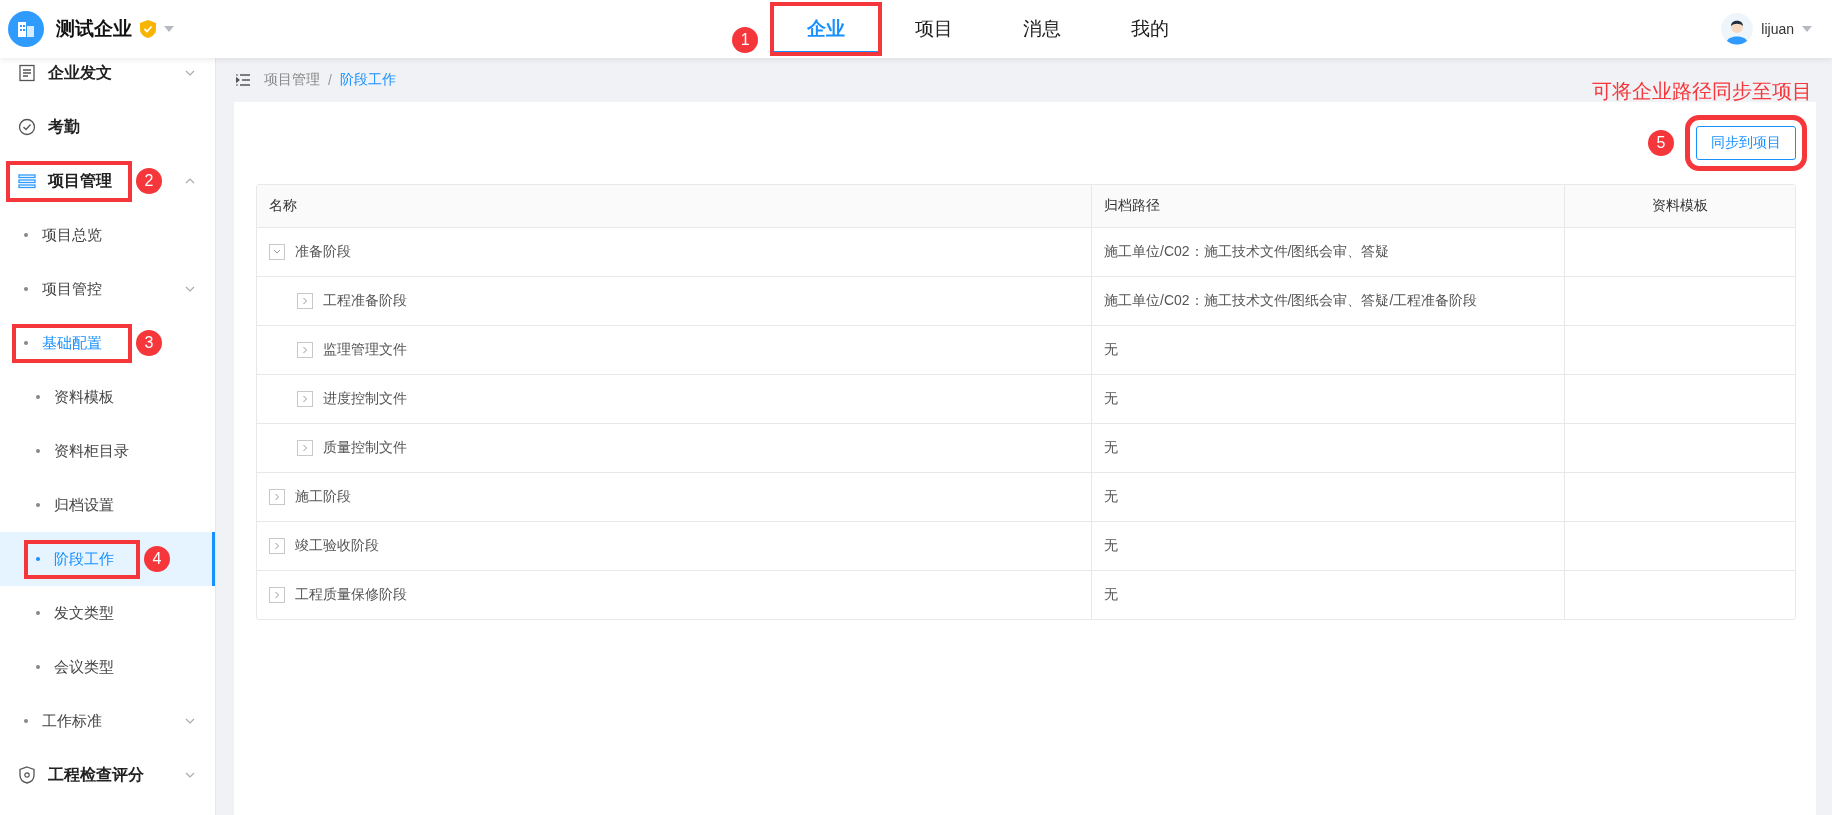 Image resolution: width=1832 pixels, height=815 pixels. What do you see at coordinates (745, 40) in the screenshot?
I see `step-badge: 1` at bounding box center [745, 40].